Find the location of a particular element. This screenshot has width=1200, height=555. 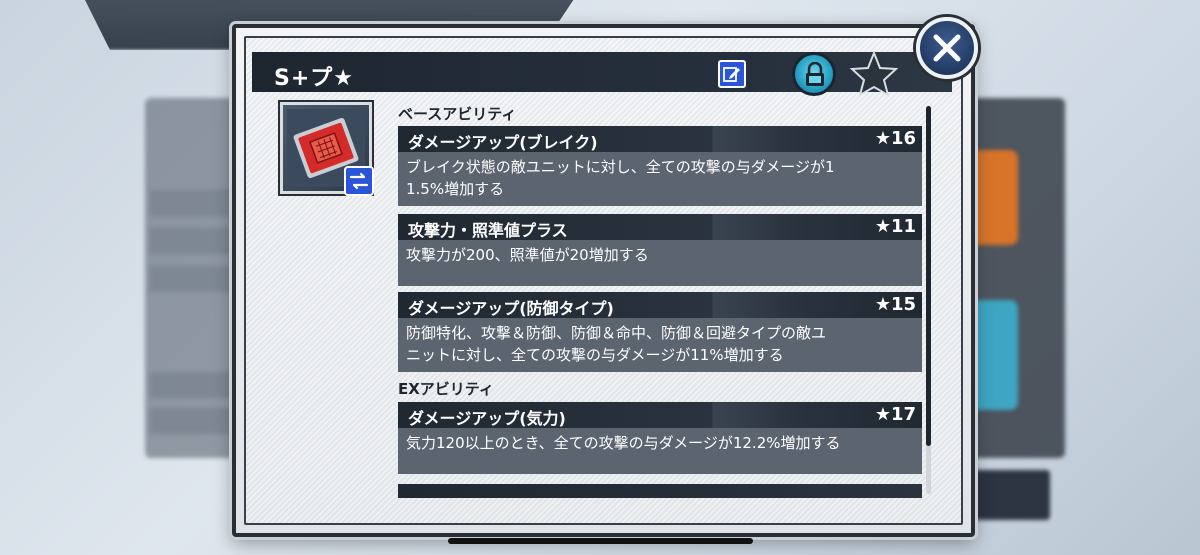

scrollbar-thumb is located at coordinates (928, 276).